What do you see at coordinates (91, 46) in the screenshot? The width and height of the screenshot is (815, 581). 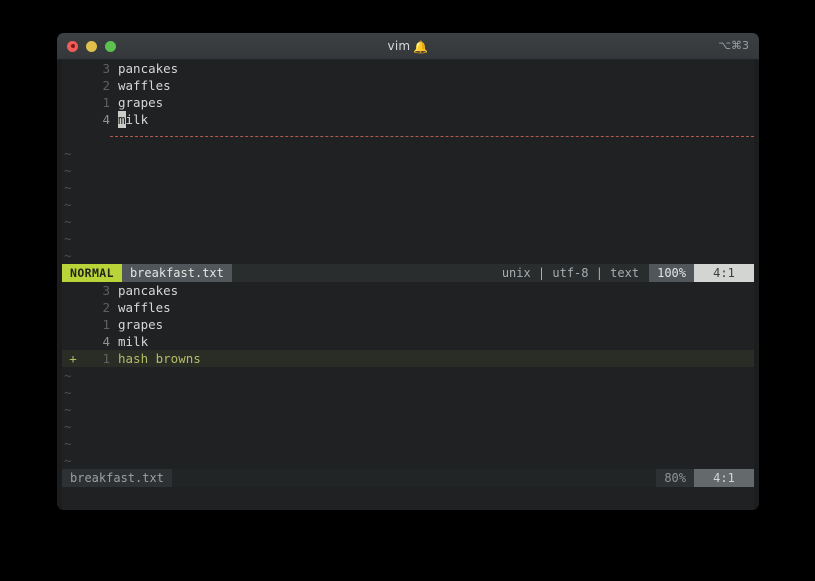 I see `minimize-window-button` at bounding box center [91, 46].